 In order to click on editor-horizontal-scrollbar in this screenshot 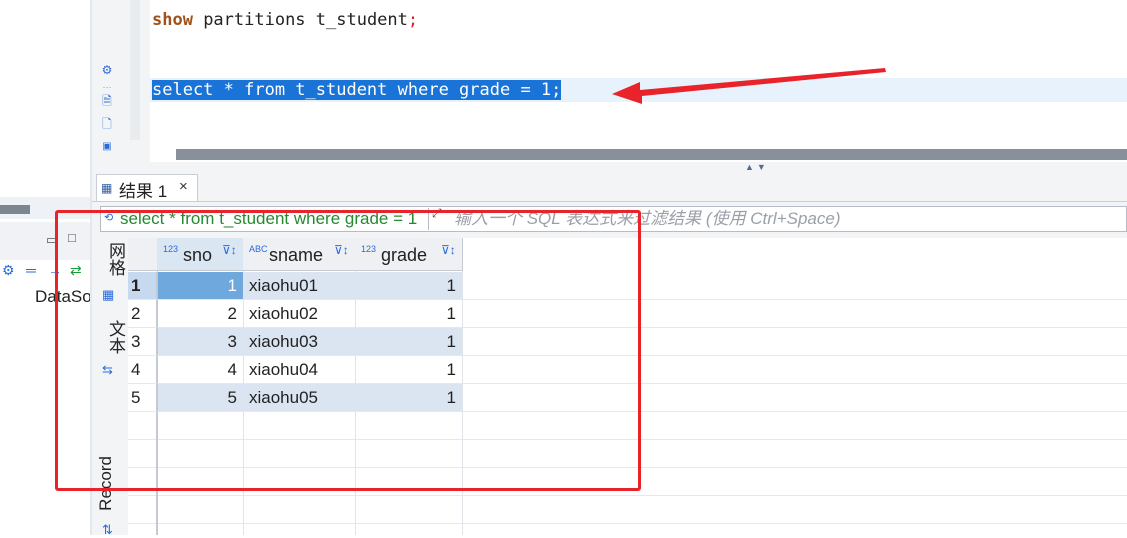, I will do `click(651, 154)`.